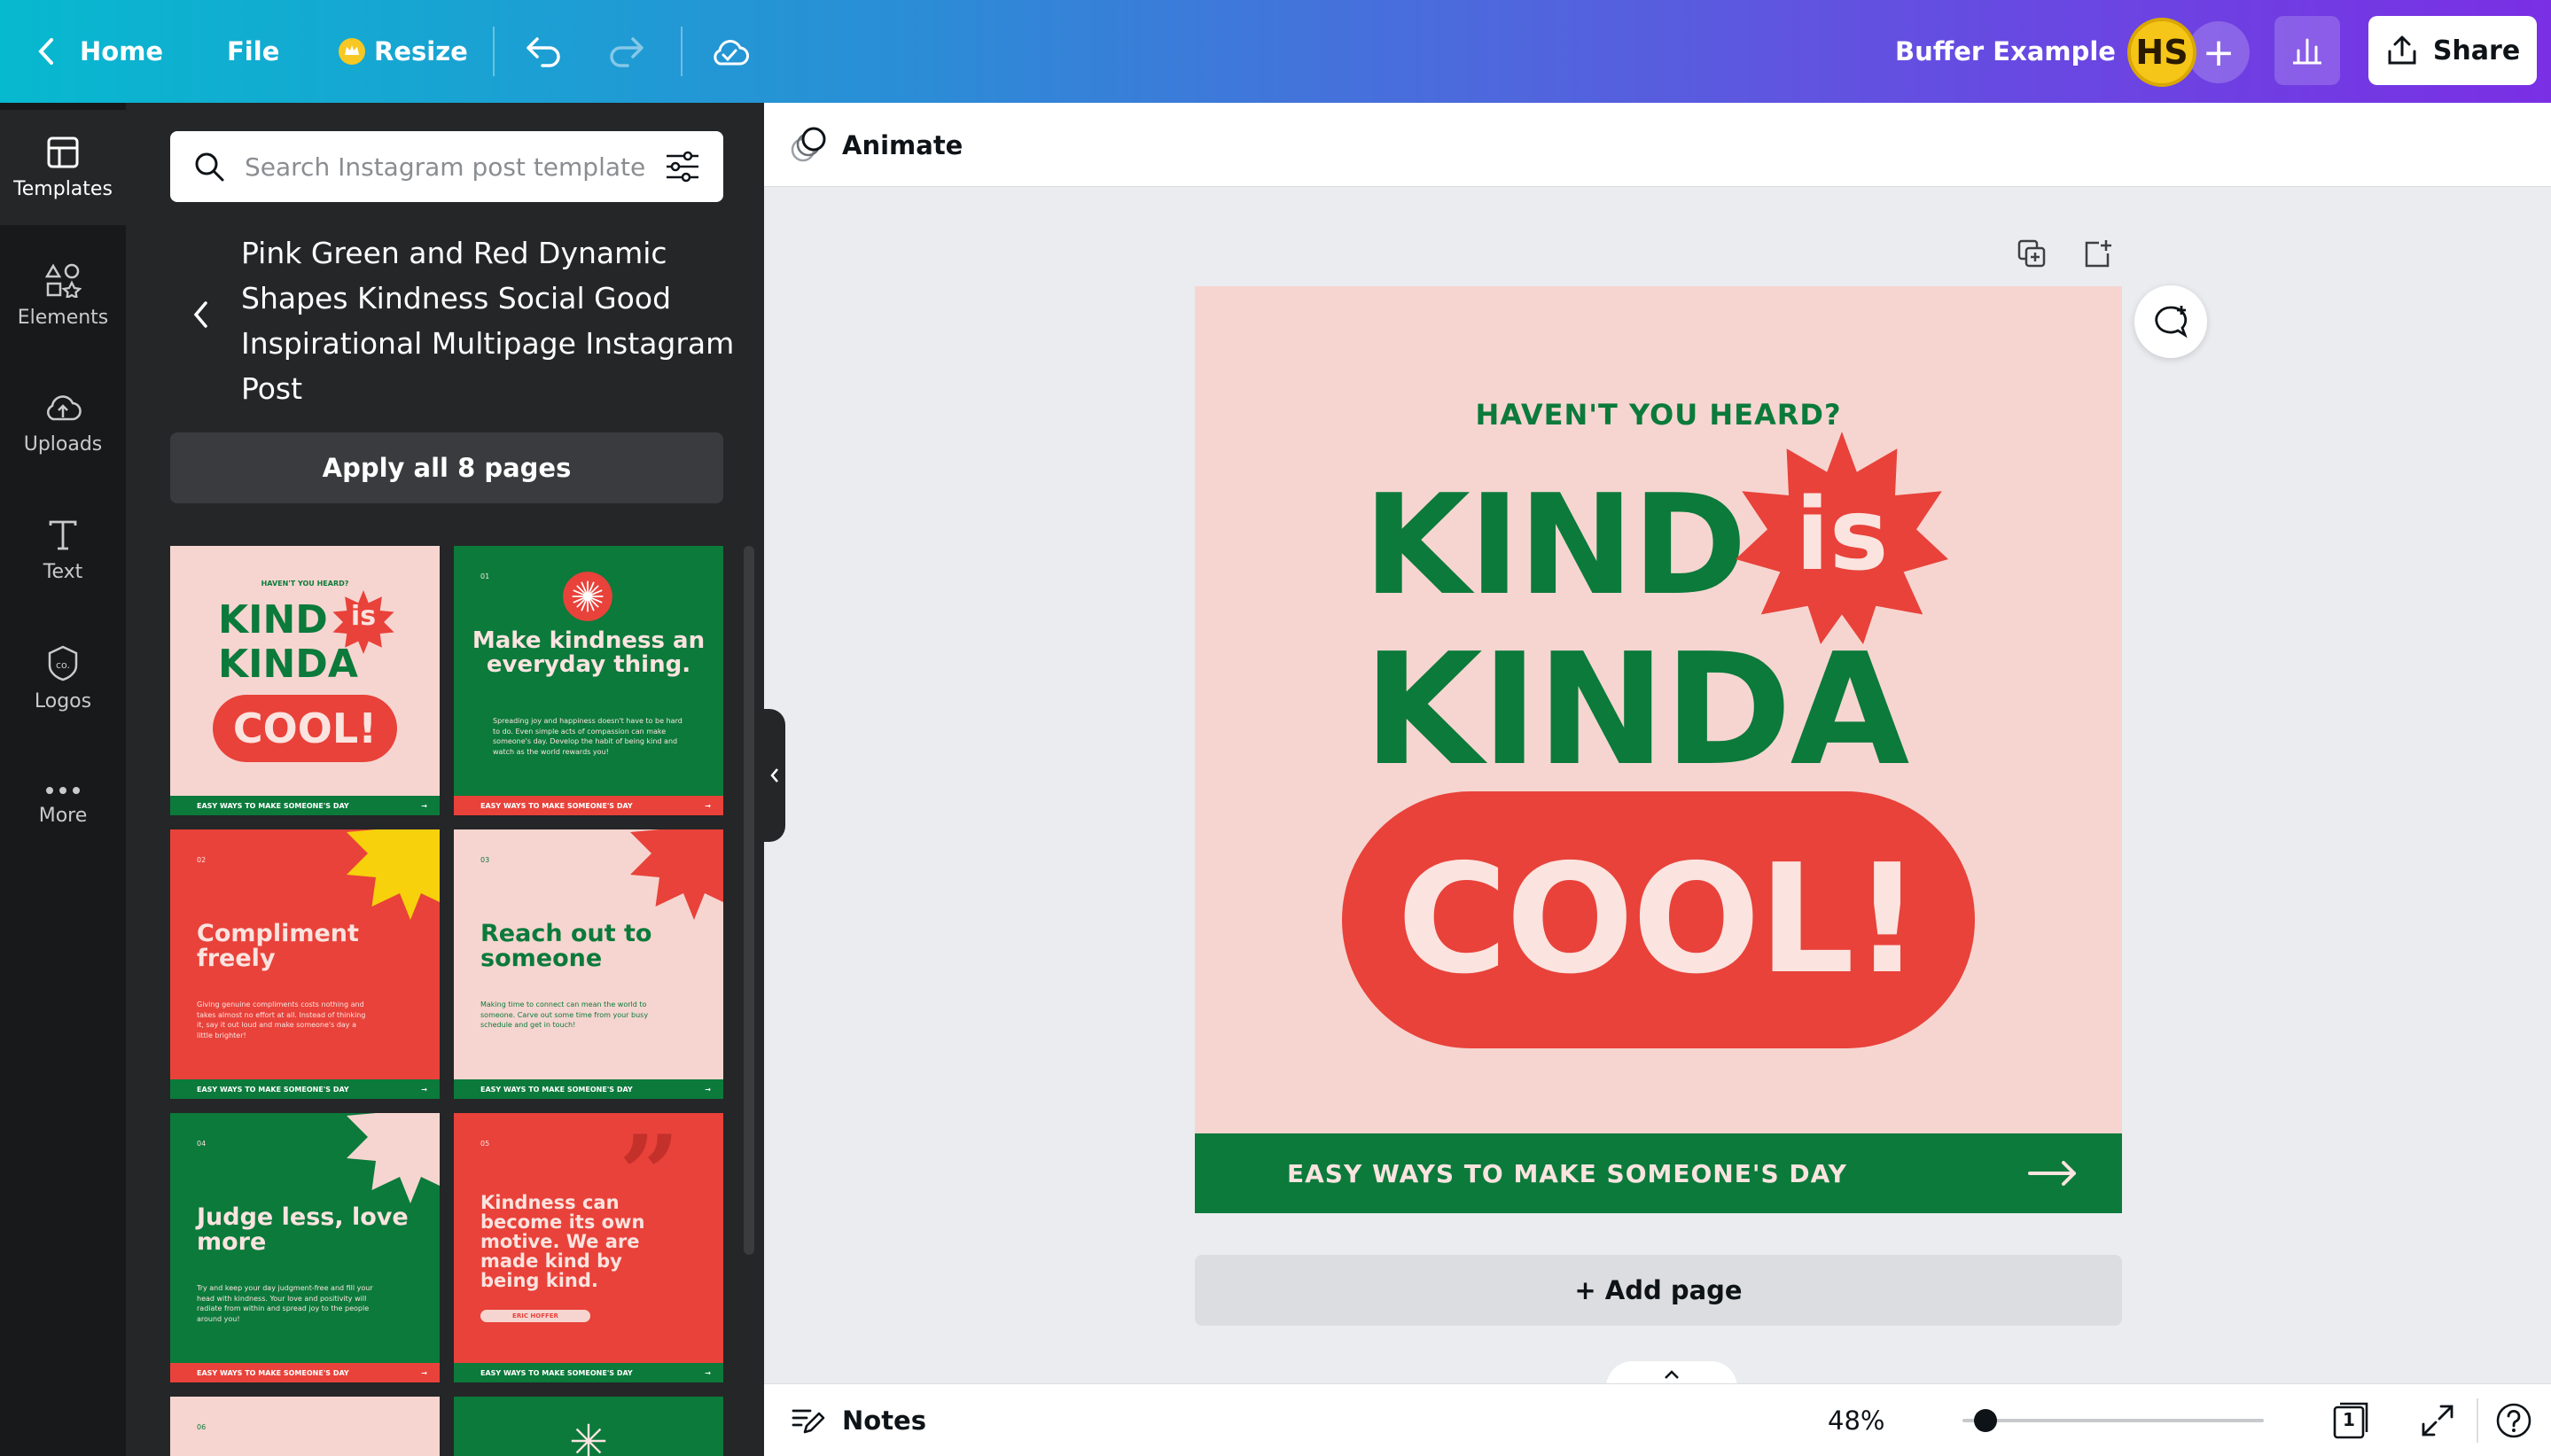  What do you see at coordinates (775, 775) in the screenshot?
I see `collapse-panel-button` at bounding box center [775, 775].